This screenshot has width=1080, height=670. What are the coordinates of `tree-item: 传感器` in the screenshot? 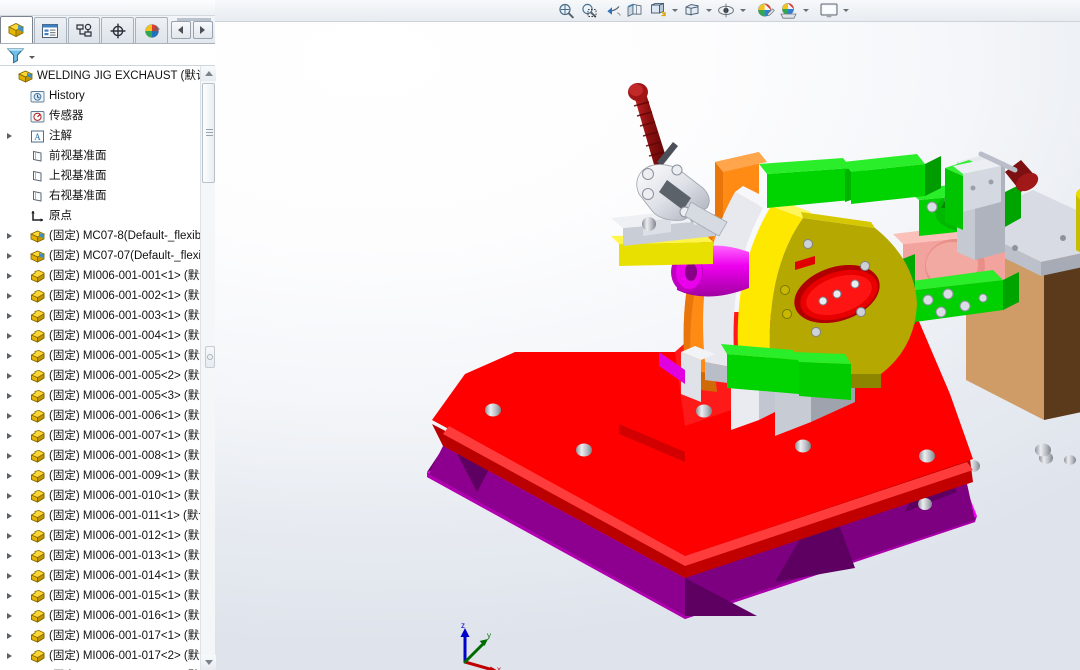 It's located at (100, 116).